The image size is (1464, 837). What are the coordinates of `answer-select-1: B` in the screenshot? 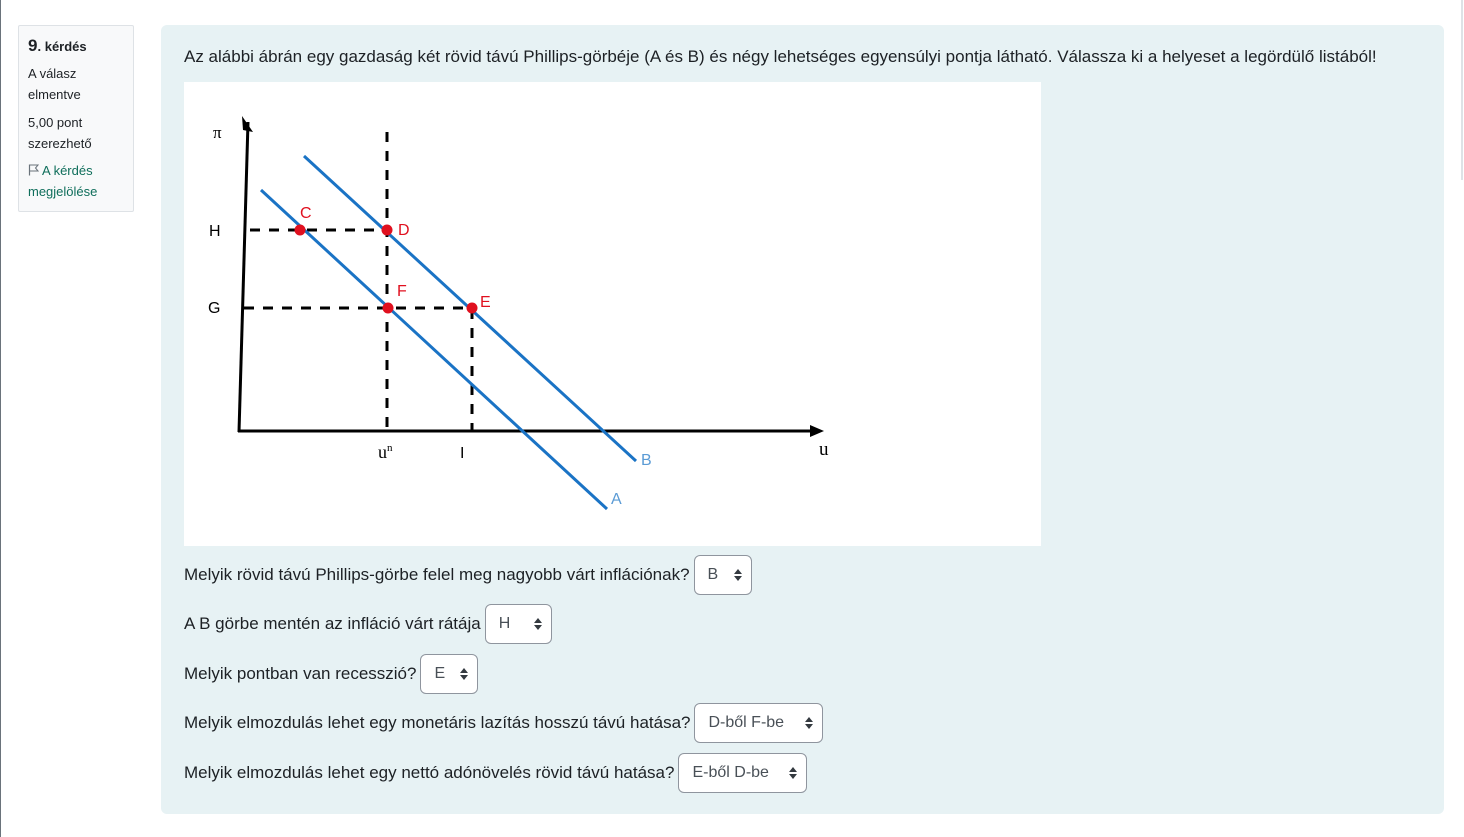 It's located at (722, 575).